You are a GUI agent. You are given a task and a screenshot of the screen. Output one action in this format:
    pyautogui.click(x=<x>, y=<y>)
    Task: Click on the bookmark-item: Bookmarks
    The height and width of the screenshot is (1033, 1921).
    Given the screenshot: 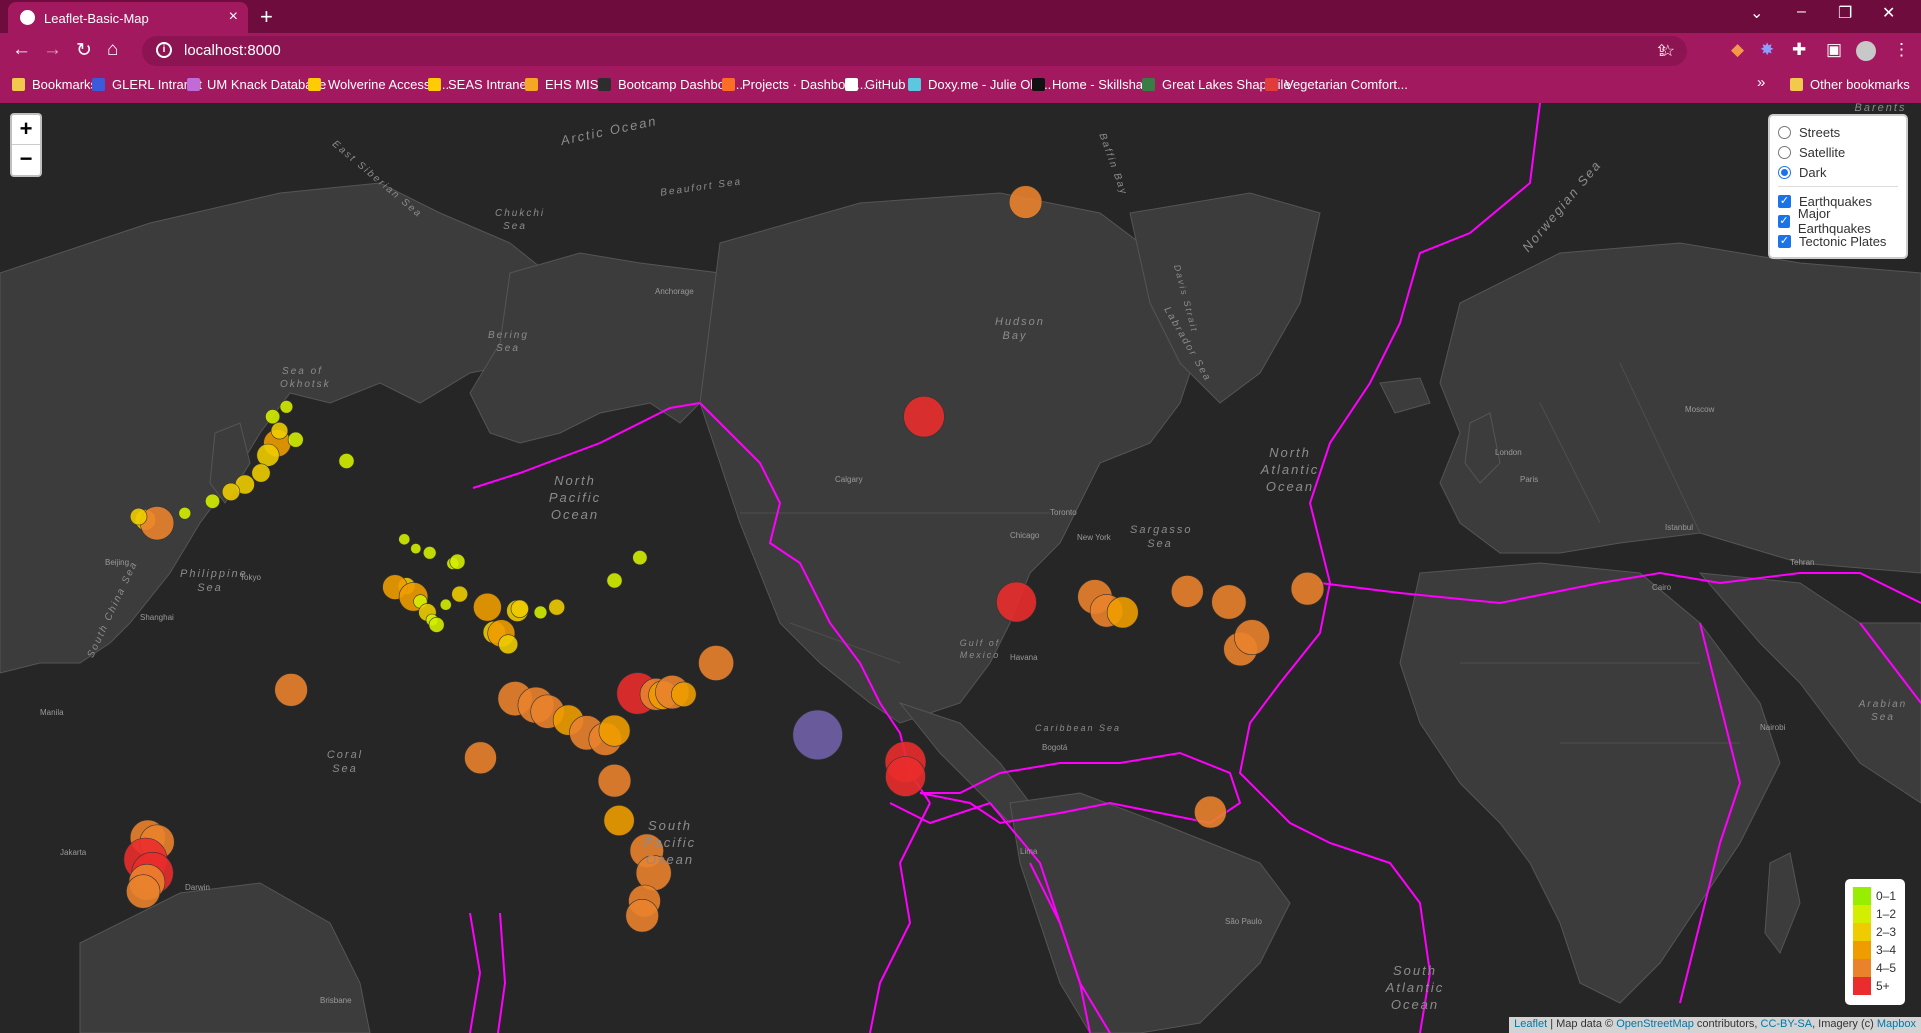 What is the action you would take?
    pyautogui.click(x=54, y=84)
    